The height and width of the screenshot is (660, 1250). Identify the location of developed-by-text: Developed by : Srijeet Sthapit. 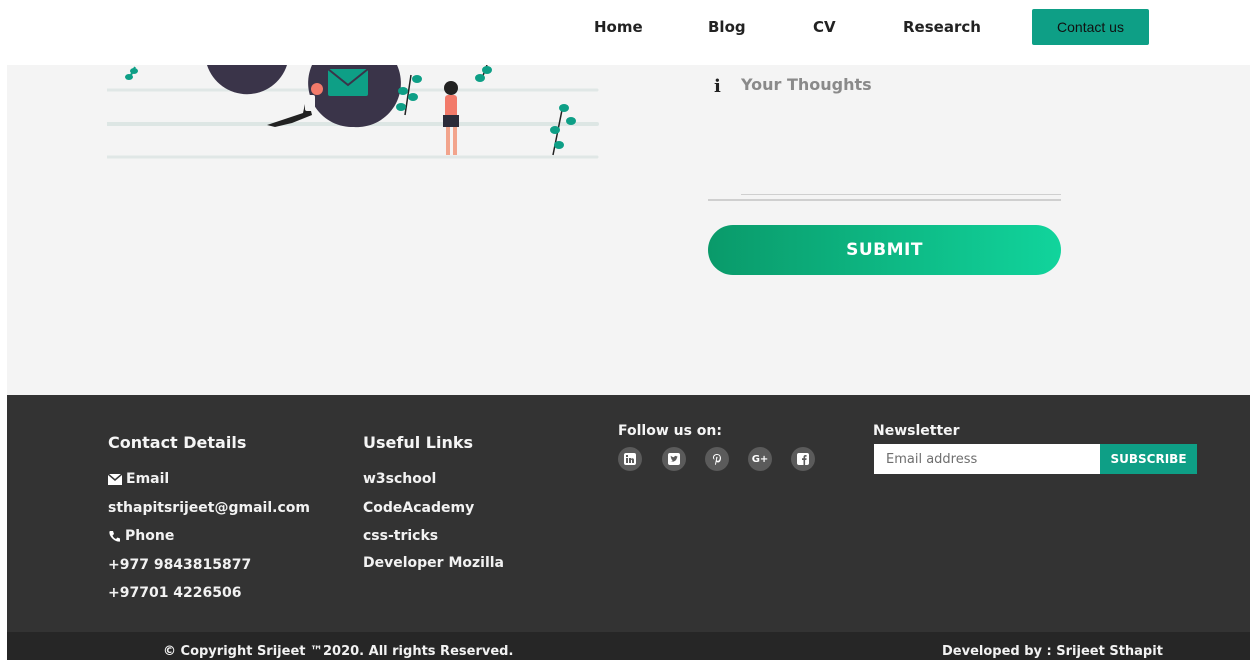
(1052, 651).